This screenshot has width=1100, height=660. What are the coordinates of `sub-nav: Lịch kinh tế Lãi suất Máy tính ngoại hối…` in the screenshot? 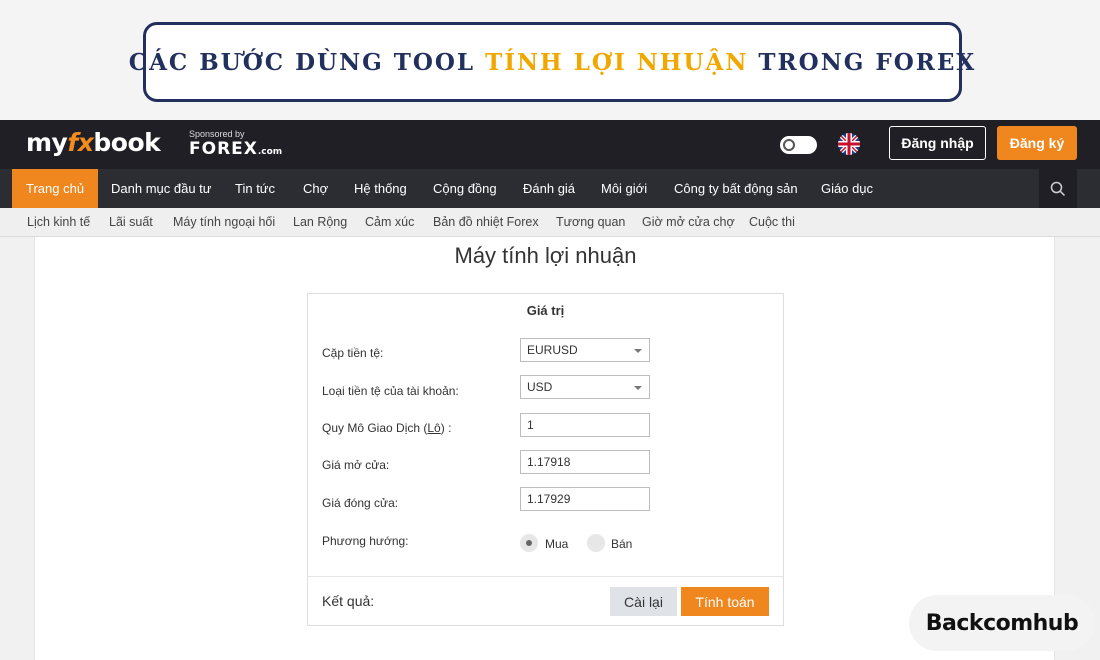 It's located at (550, 222).